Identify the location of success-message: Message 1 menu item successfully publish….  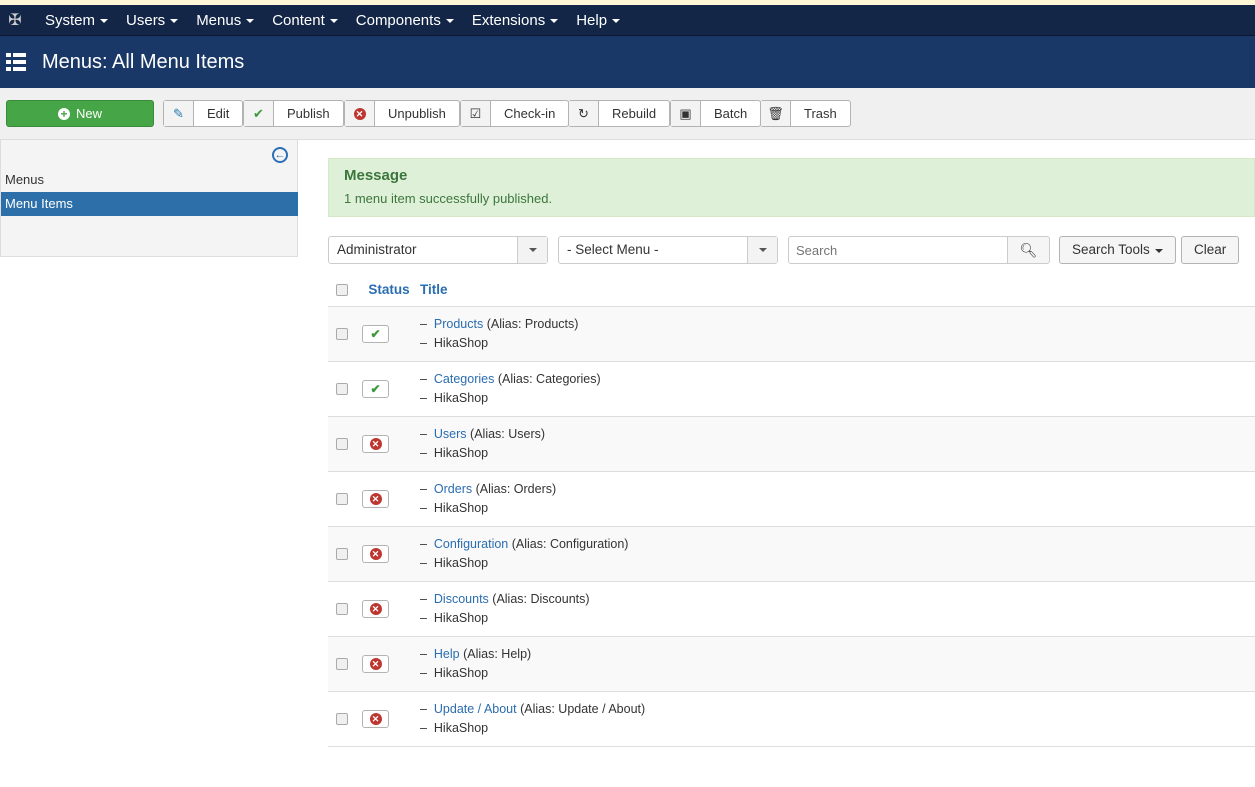
(791, 187).